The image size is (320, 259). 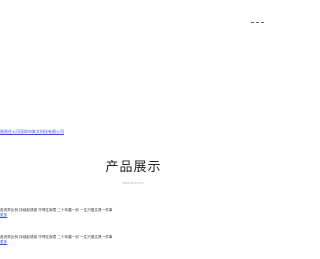 I want to click on company-link-strip: 限责任公司 深圳市联文科技有限公司, so click(x=32, y=132).